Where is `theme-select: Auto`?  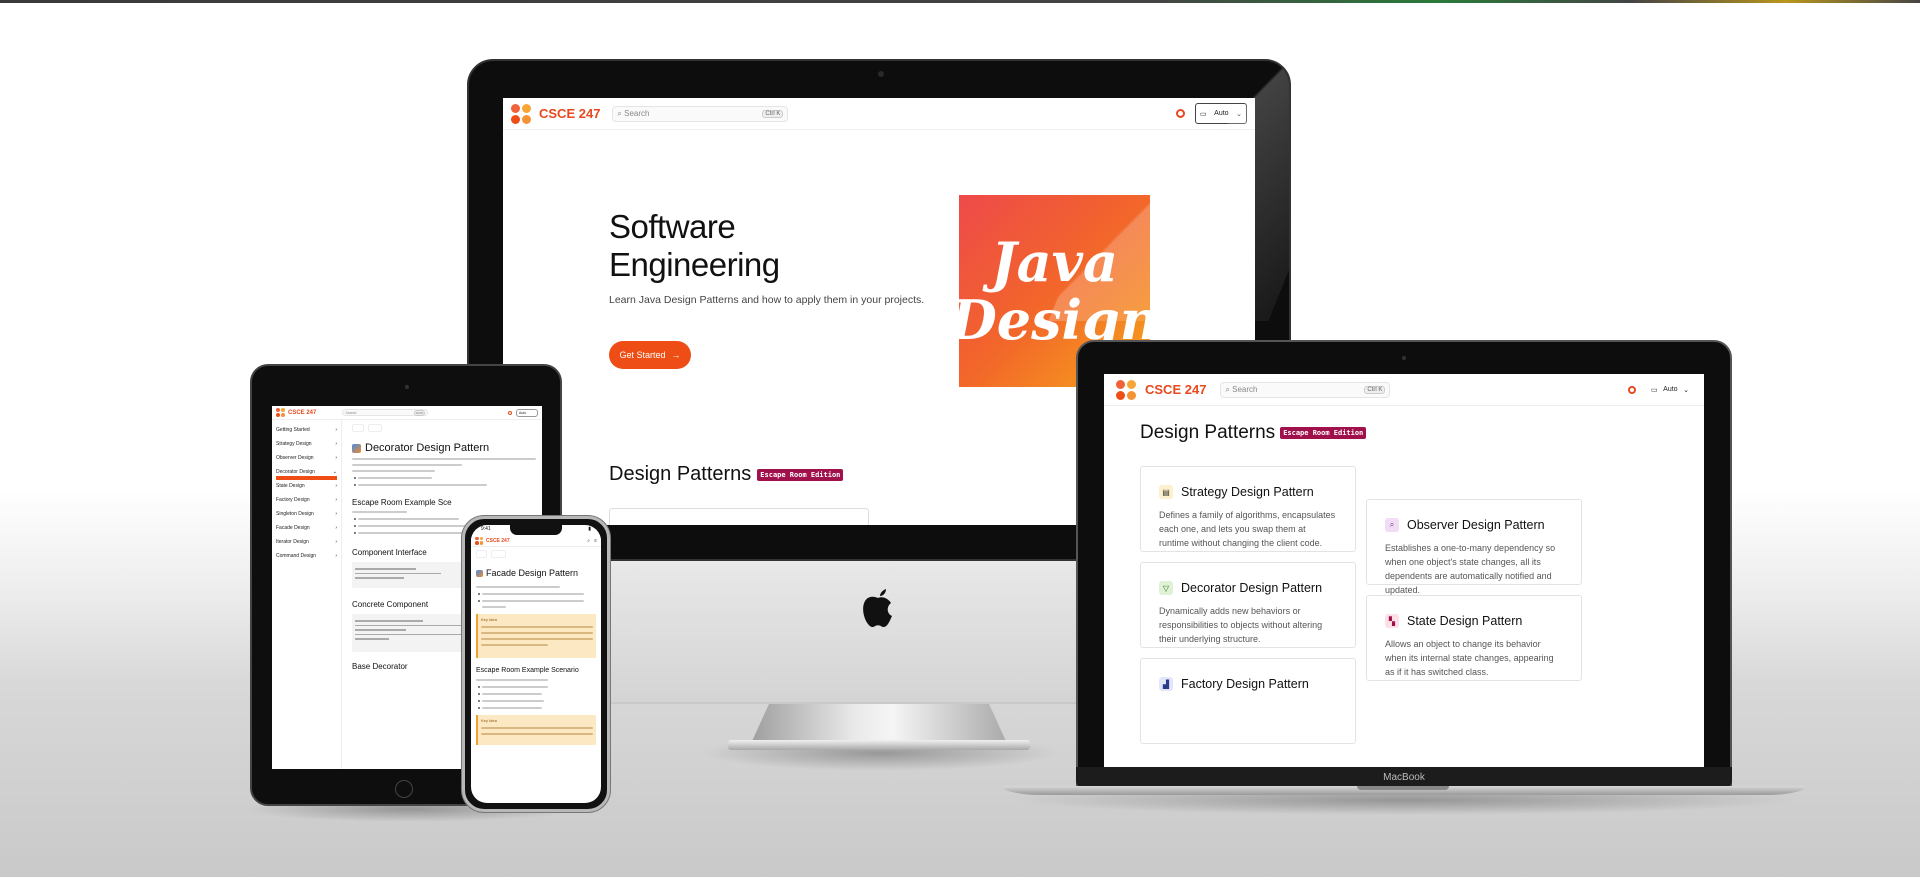
theme-select: Auto is located at coordinates (527, 412).